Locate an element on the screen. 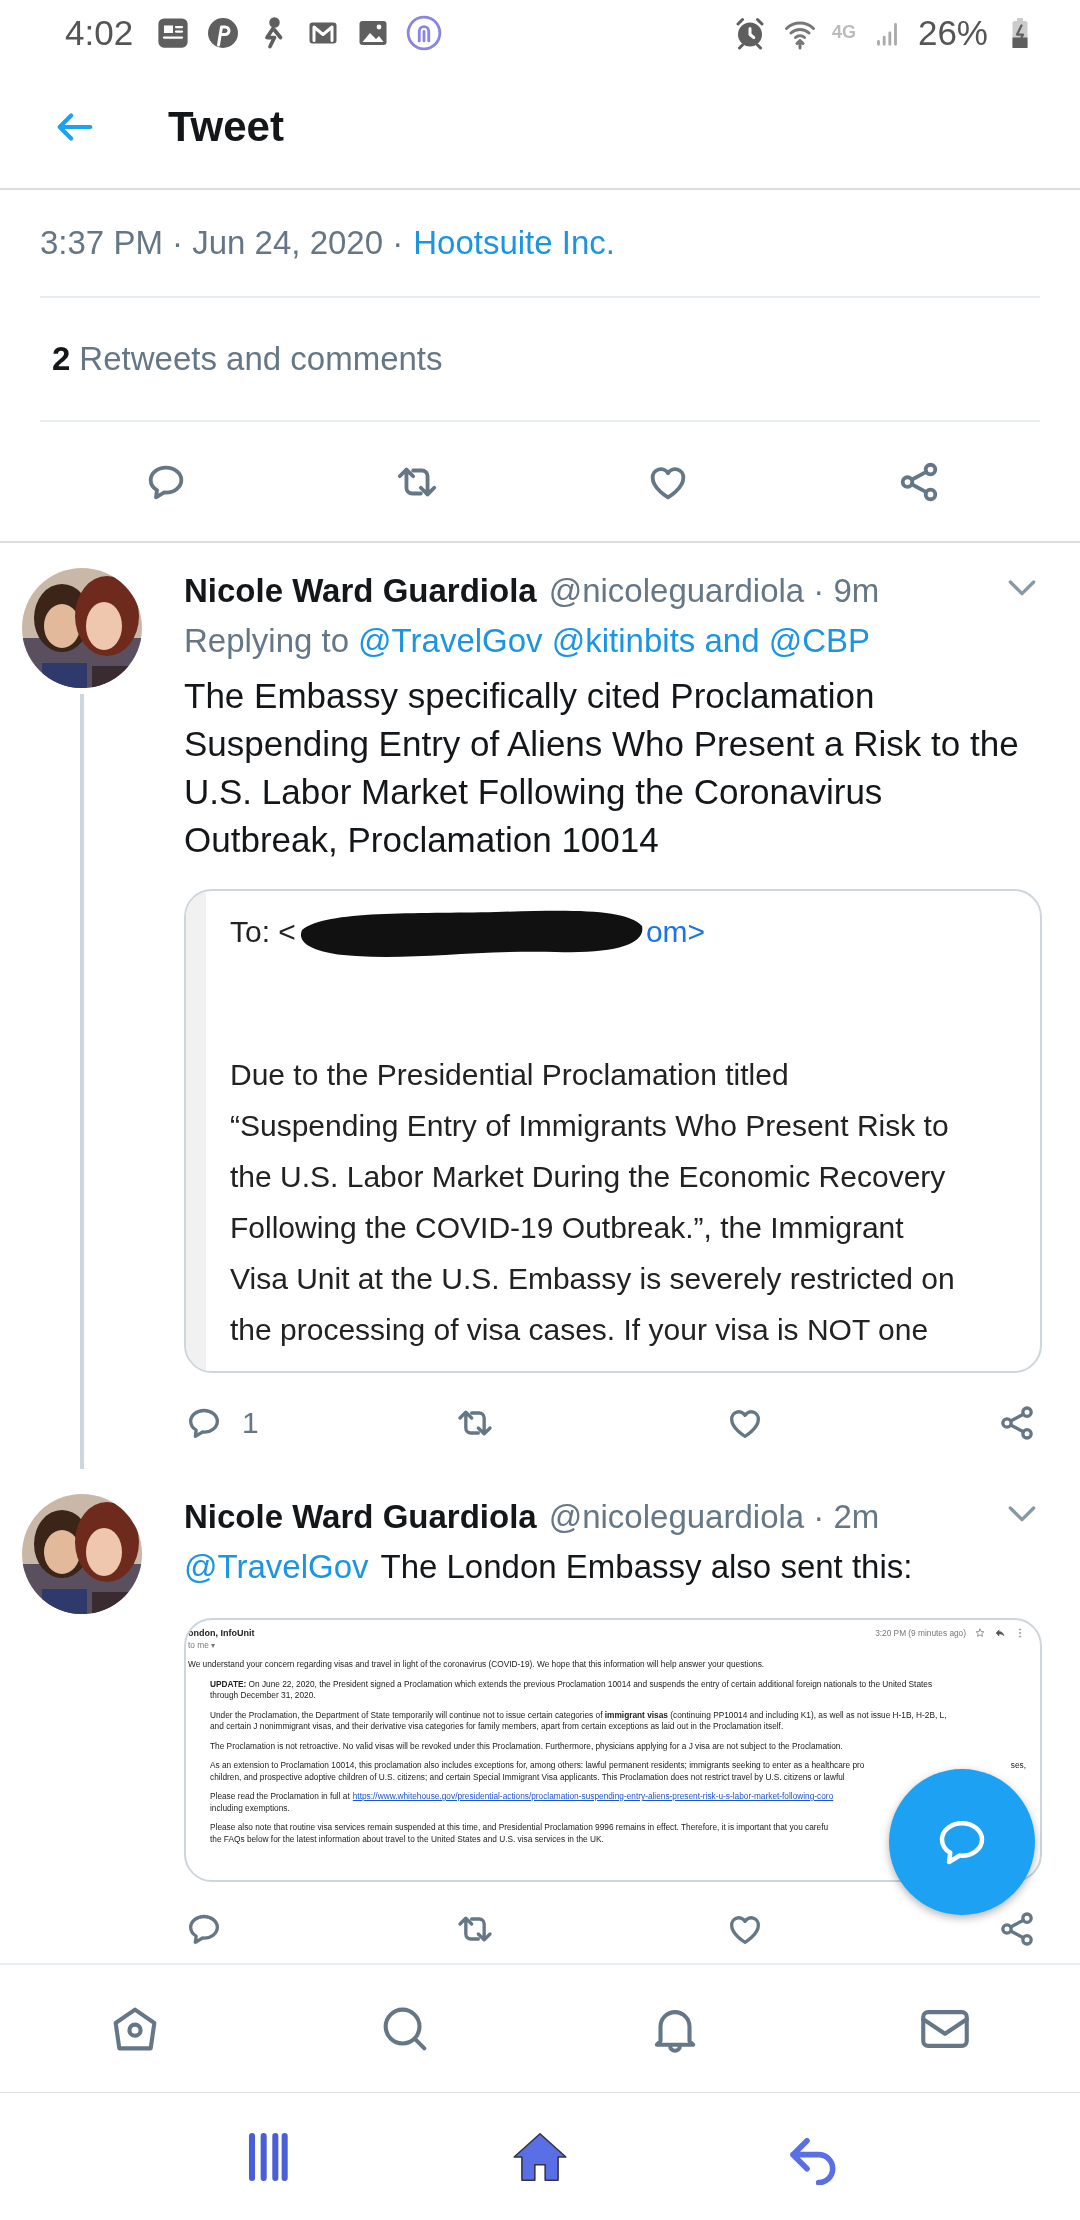 The image size is (1080, 2220). email-text-line: through December 31, 2020. is located at coordinates (263, 1696).